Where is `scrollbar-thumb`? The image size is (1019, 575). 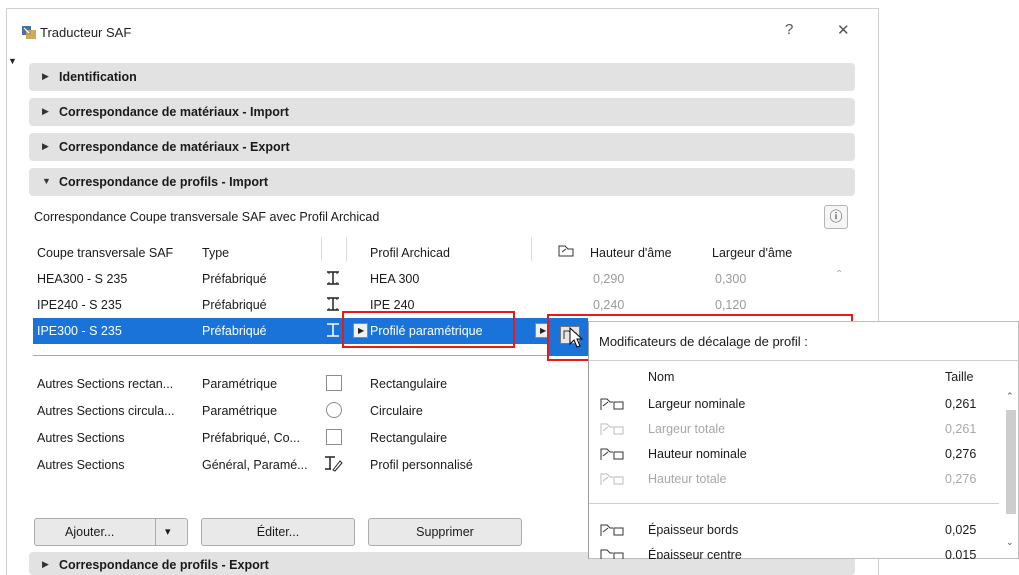
scrollbar-thumb is located at coordinates (1011, 462).